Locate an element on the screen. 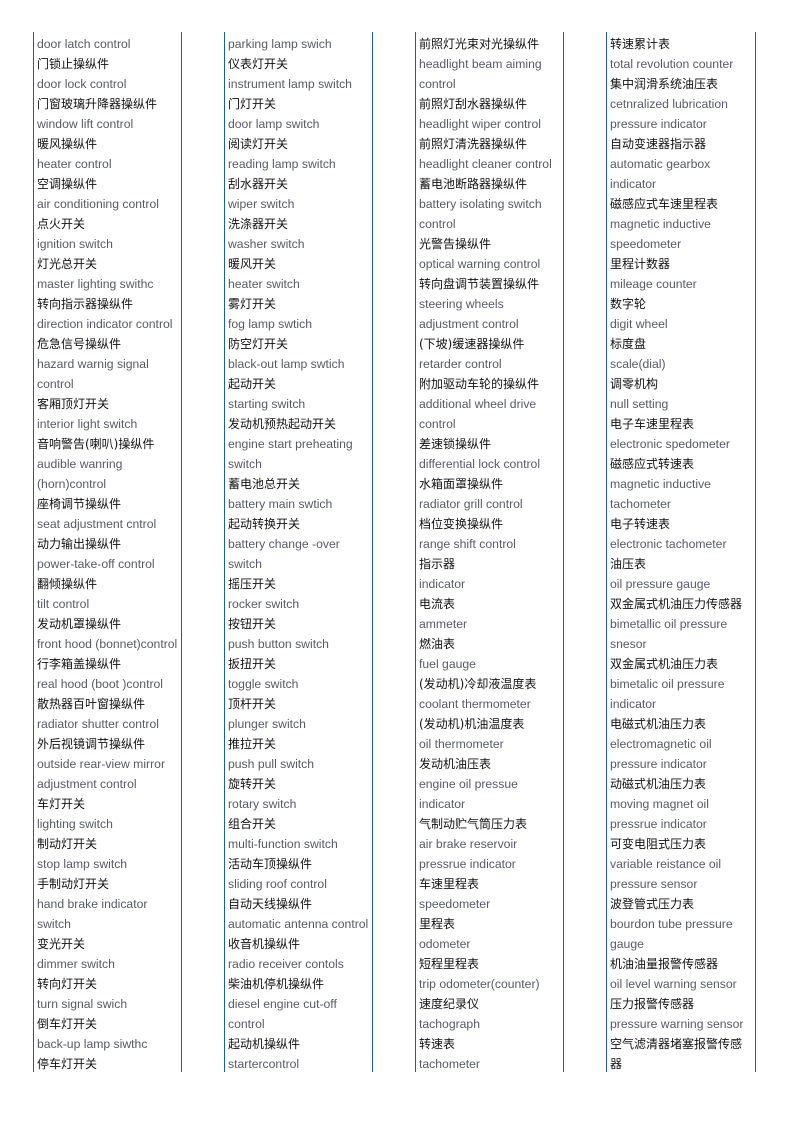 This screenshot has width=794, height=1123. term-chinese: 档位变换操纵件 is located at coordinates (461, 524).